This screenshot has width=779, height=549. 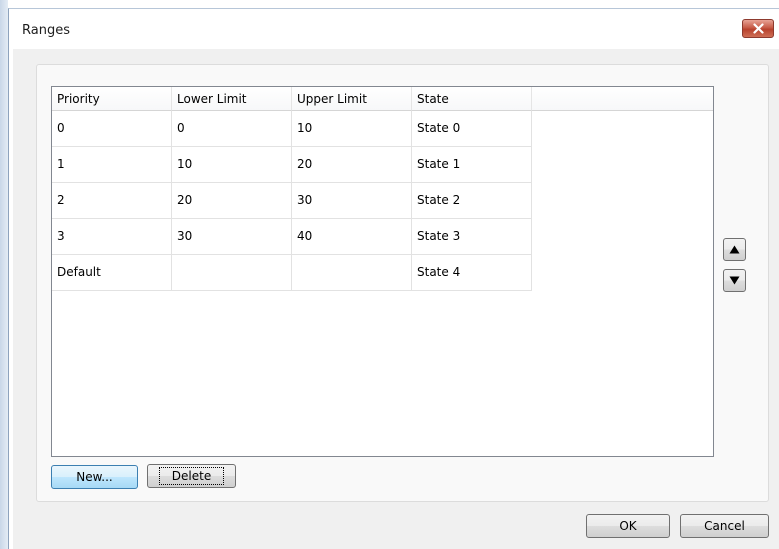 I want to click on background-window-edge, so click(x=4, y=274).